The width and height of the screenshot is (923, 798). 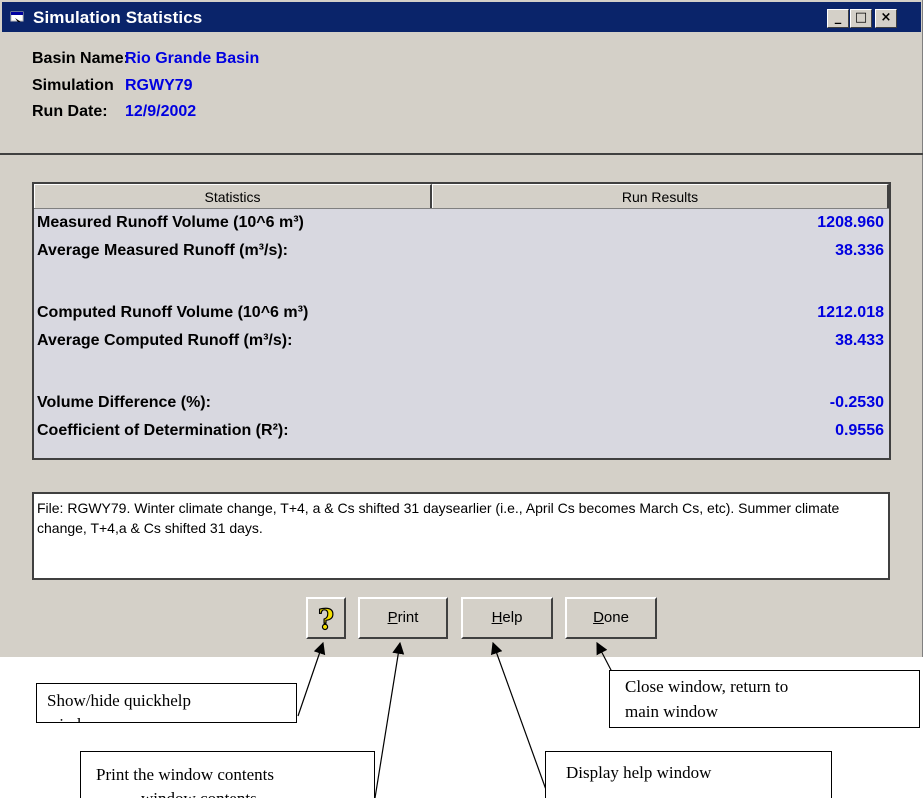 What do you see at coordinates (171, 718) in the screenshot?
I see `callout-quickhelp-line2: window` at bounding box center [171, 718].